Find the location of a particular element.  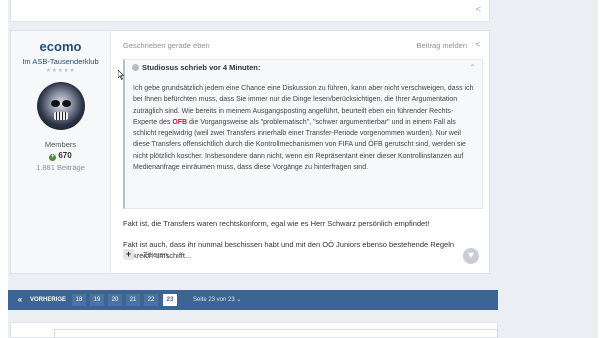

post-count: 1.881 Beiträge is located at coordinates (60, 167).